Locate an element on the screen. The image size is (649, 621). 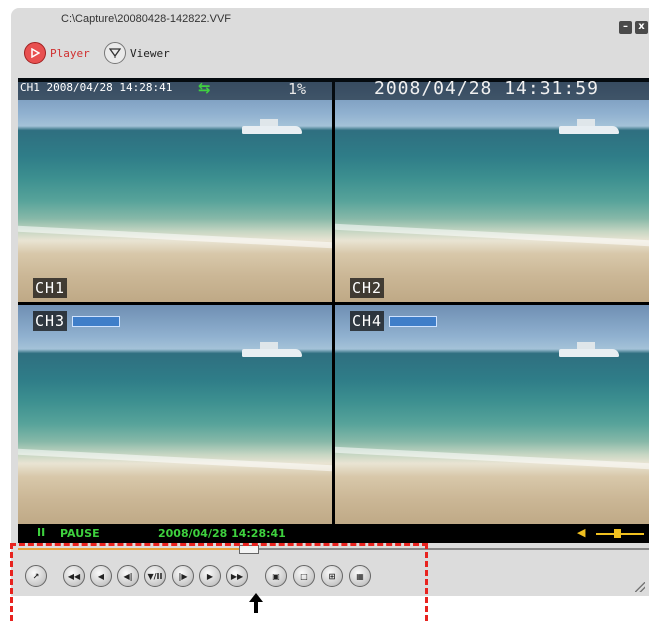
player-mode-button: Player is located at coordinates (57, 53).